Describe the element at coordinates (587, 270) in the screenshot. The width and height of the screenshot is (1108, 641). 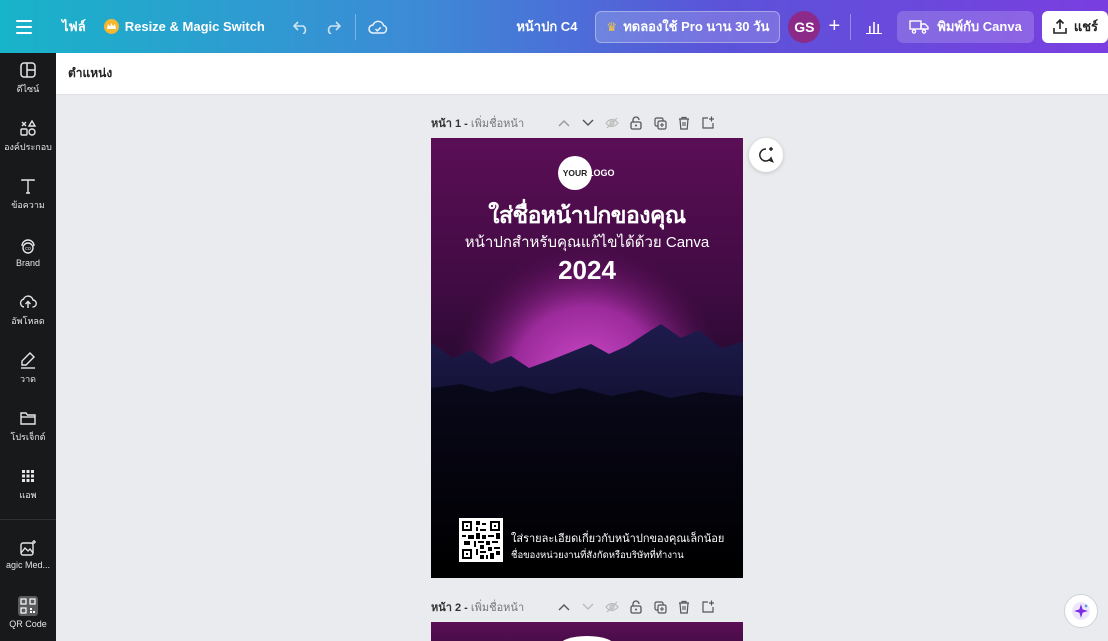
I see `cover-year-text: 2024` at that location.